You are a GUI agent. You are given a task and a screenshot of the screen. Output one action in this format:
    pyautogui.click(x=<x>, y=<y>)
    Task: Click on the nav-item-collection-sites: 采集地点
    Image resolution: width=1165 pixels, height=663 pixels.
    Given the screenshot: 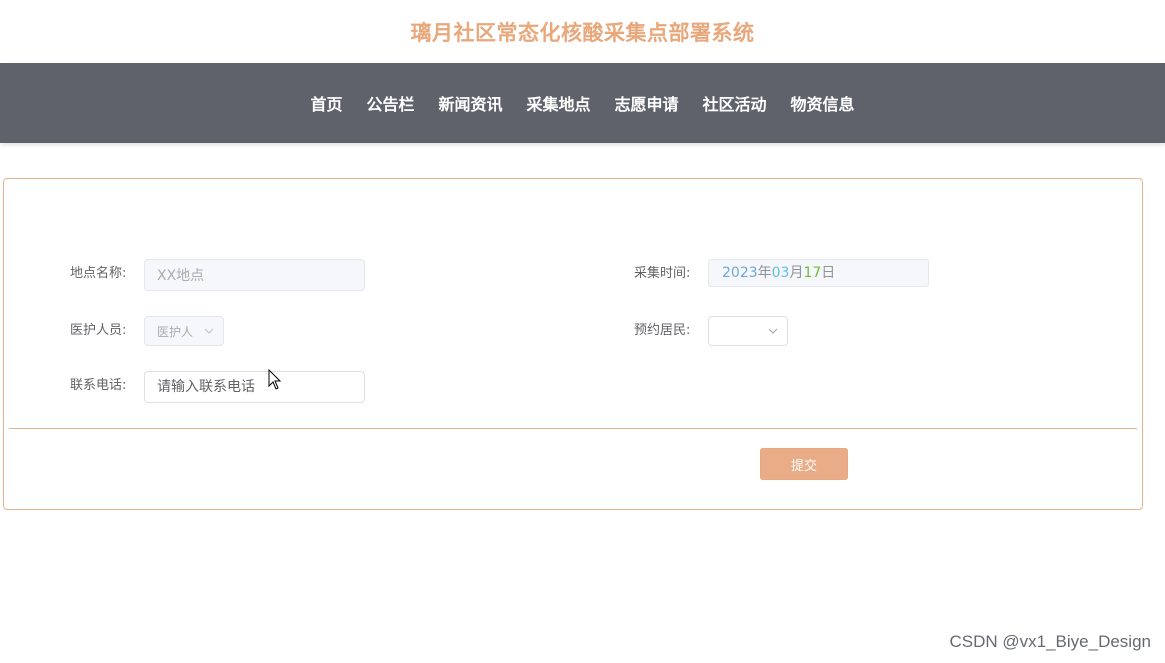 What is the action you would take?
    pyautogui.click(x=558, y=103)
    